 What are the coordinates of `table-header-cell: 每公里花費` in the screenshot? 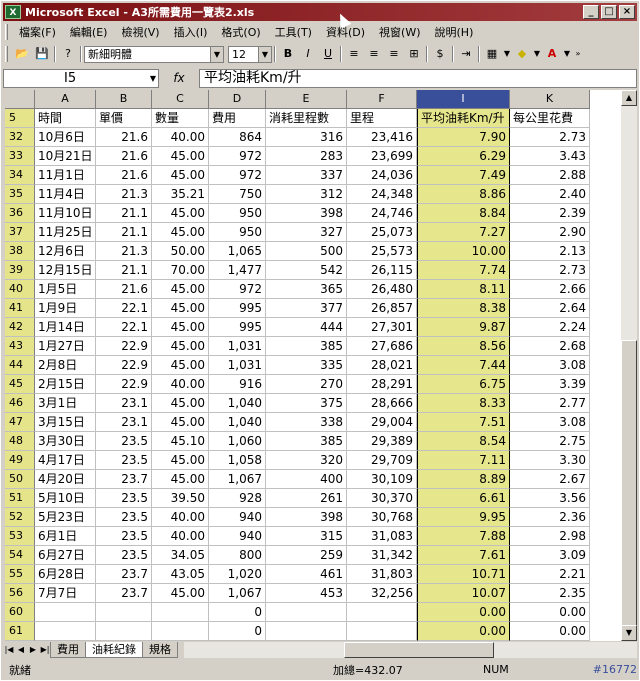 It's located at (550, 118).